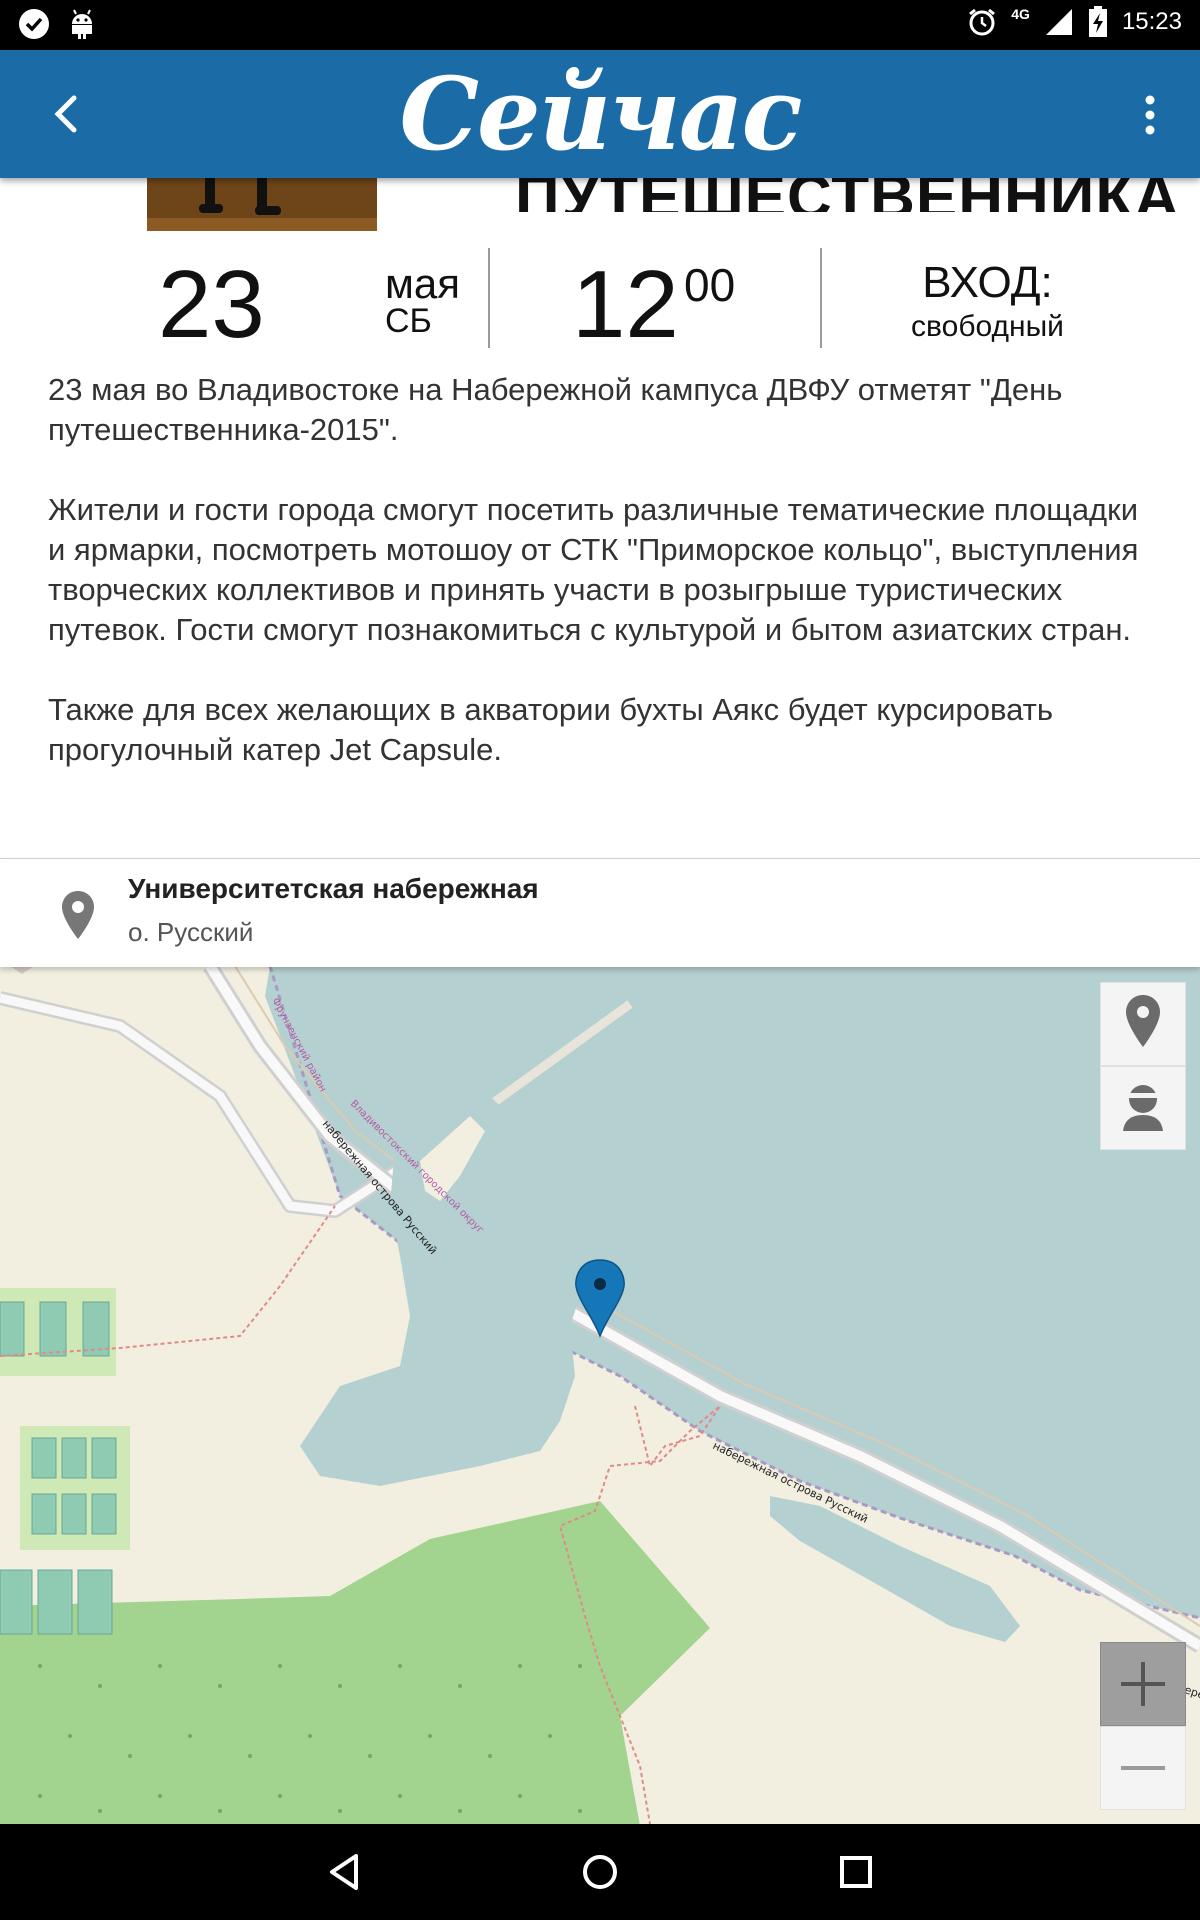 This screenshot has height=1920, width=1200. What do you see at coordinates (191, 932) in the screenshot?
I see `location-subtitle: о. Русский` at bounding box center [191, 932].